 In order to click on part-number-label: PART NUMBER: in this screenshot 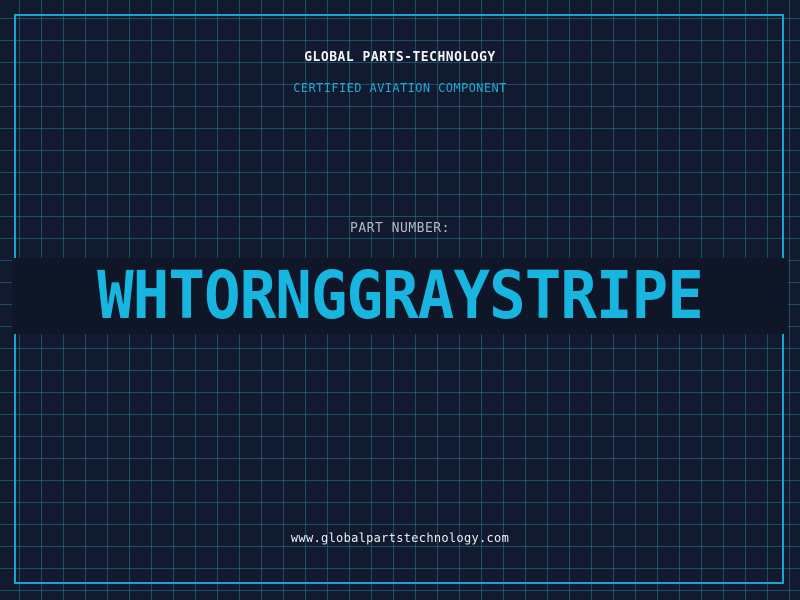, I will do `click(400, 228)`.